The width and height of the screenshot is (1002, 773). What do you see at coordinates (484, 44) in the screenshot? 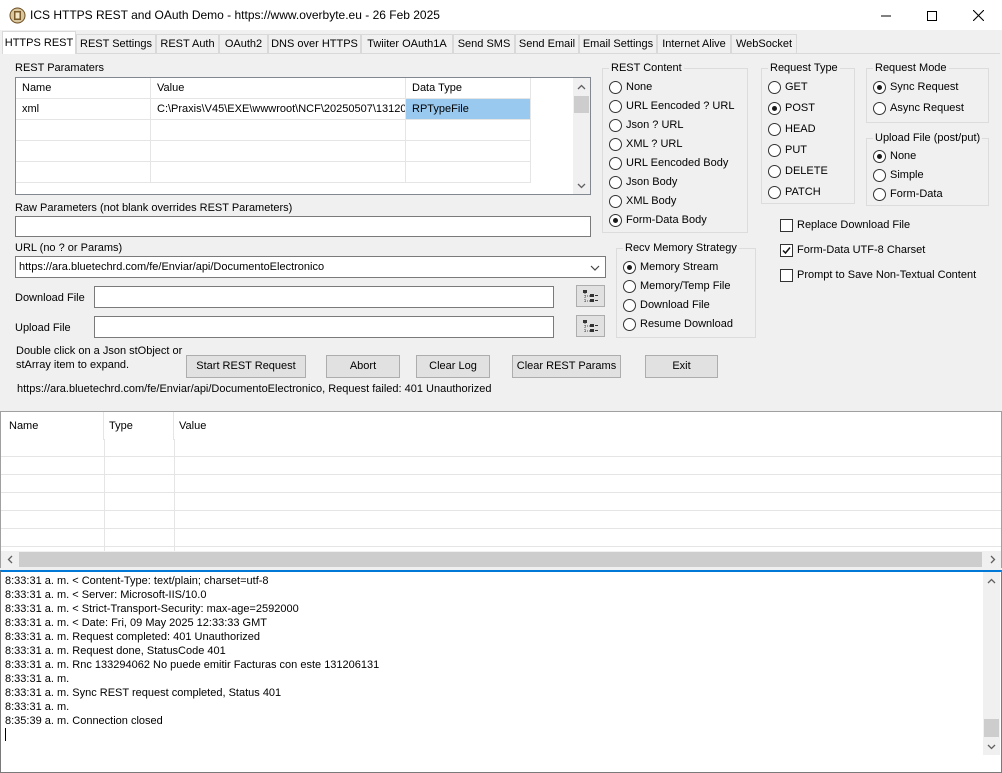
I see `tab-send-sms: Send SMS` at bounding box center [484, 44].